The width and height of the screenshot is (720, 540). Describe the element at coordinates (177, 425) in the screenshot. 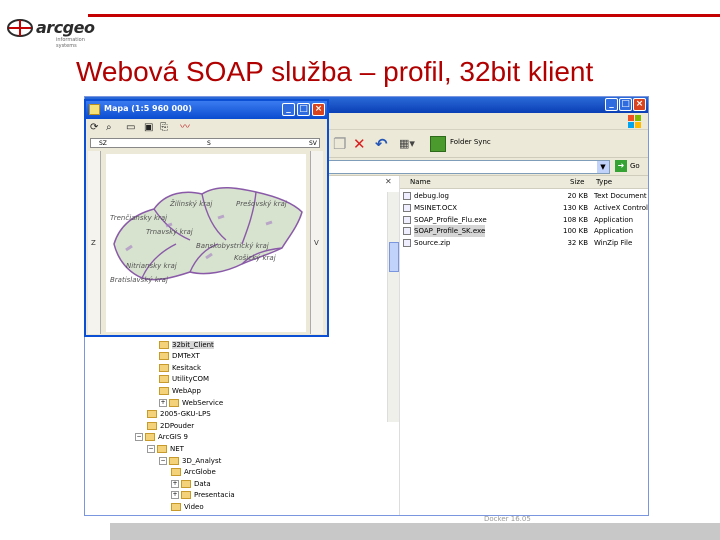

I see `tree-item-label: 2DPouder` at that location.